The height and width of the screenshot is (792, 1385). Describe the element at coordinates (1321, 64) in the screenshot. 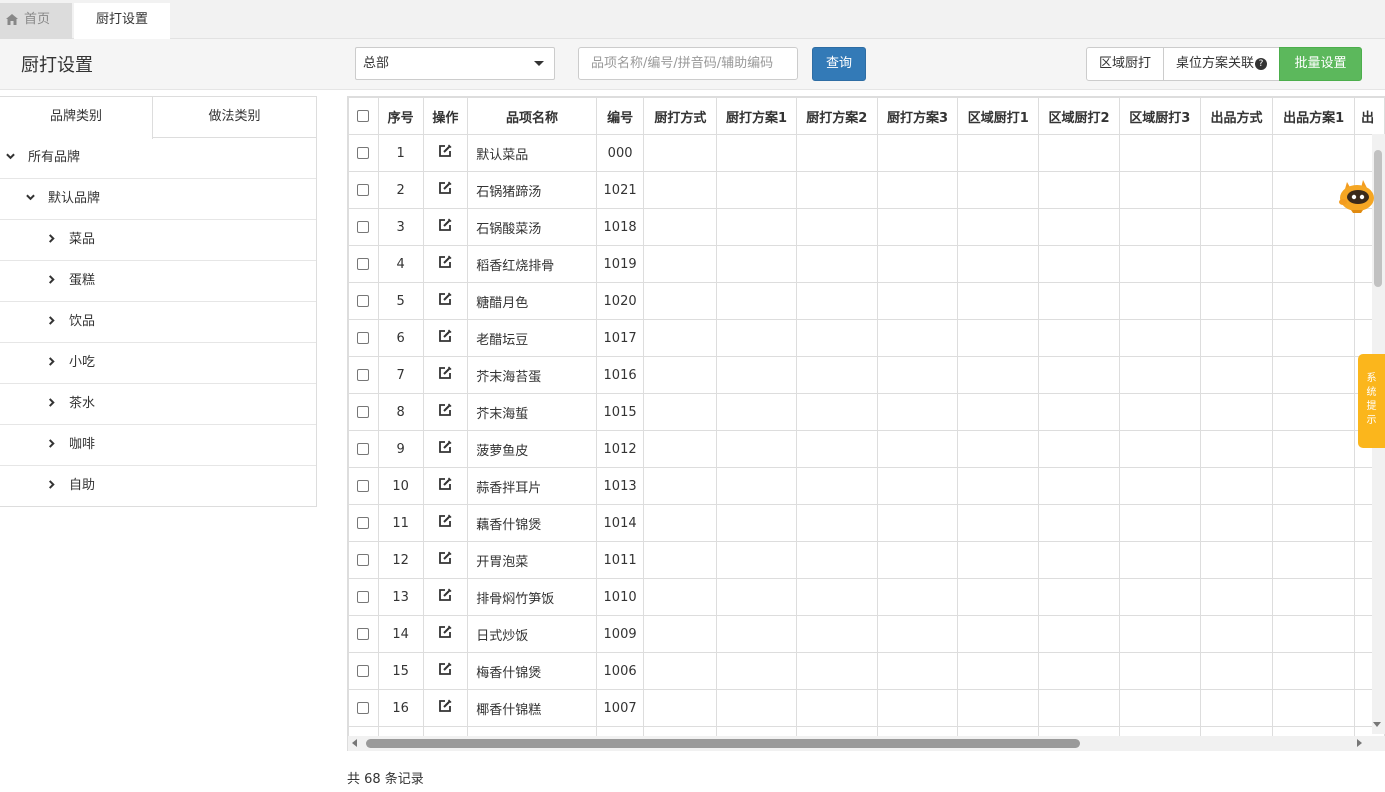

I see `batch-settings-button: 批量设置` at that location.